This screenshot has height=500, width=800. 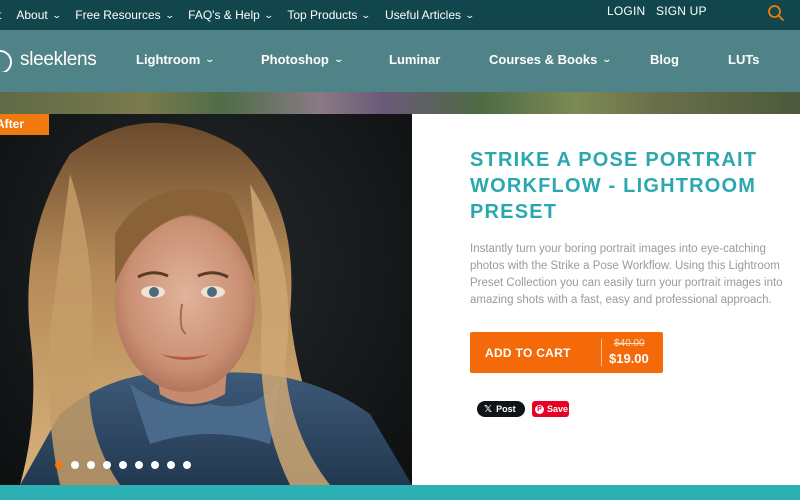 What do you see at coordinates (32, 15) in the screenshot?
I see `top-link-label: About` at bounding box center [32, 15].